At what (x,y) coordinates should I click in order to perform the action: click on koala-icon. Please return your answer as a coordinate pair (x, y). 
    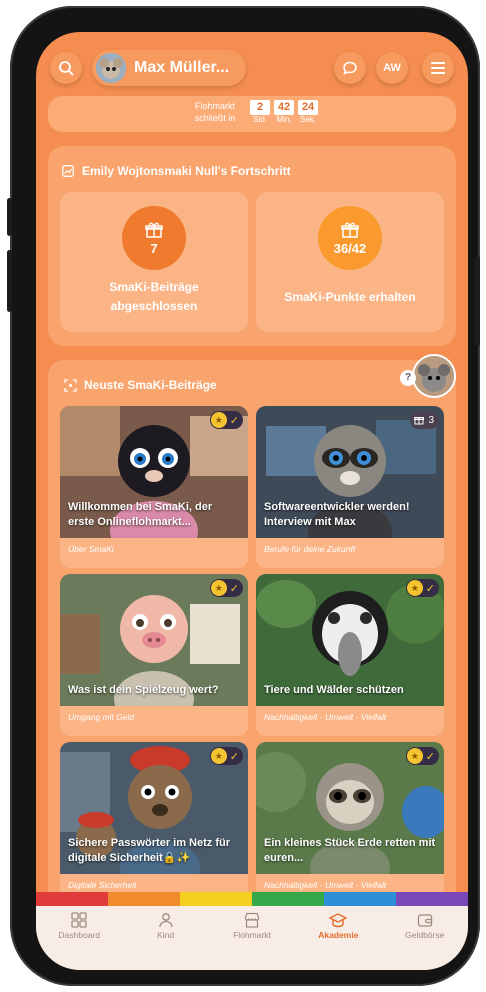
    Looking at the image, I should click on (434, 376).